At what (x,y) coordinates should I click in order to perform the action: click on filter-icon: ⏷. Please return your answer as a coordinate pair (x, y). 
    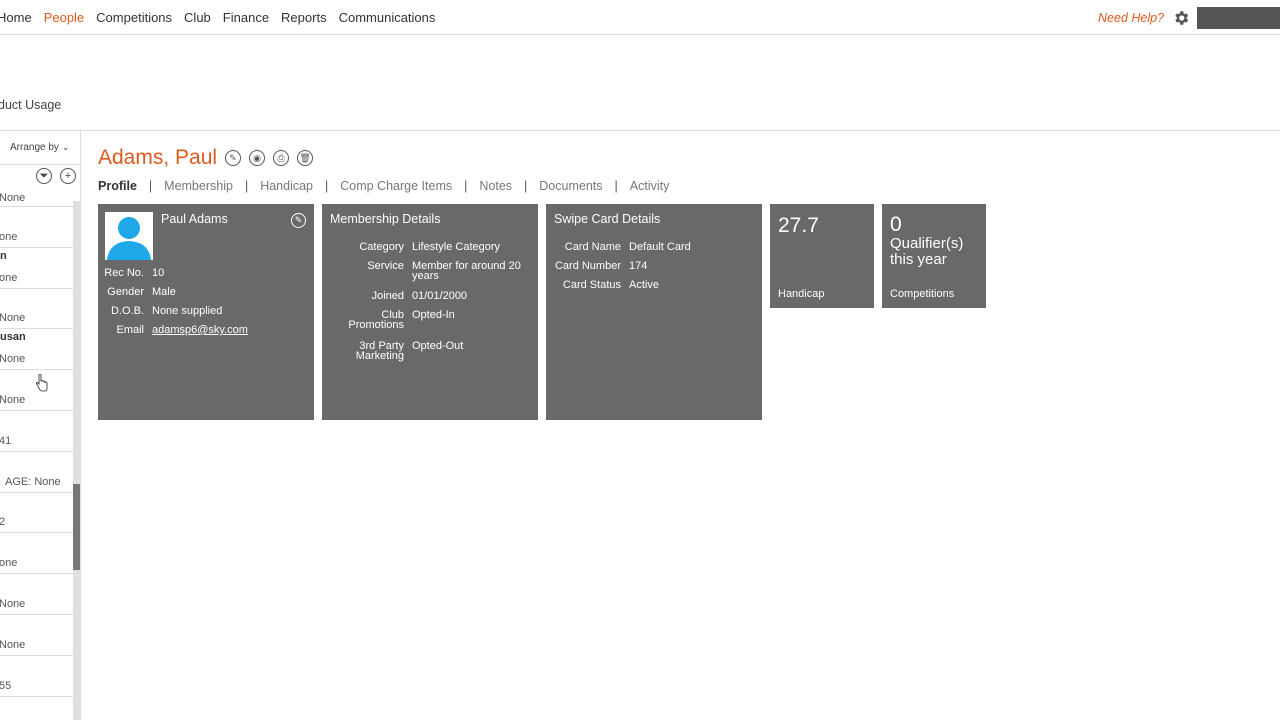
    Looking at the image, I should click on (44, 176).